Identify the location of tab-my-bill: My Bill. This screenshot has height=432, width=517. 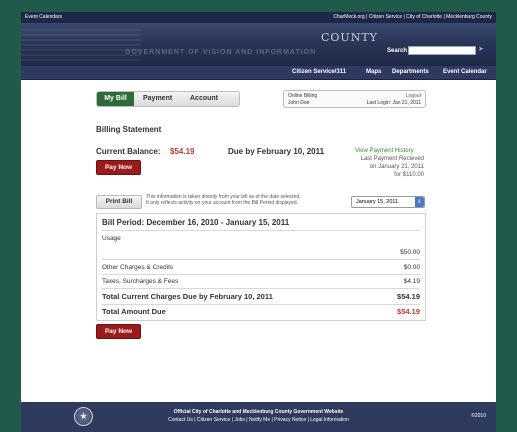
(115, 99).